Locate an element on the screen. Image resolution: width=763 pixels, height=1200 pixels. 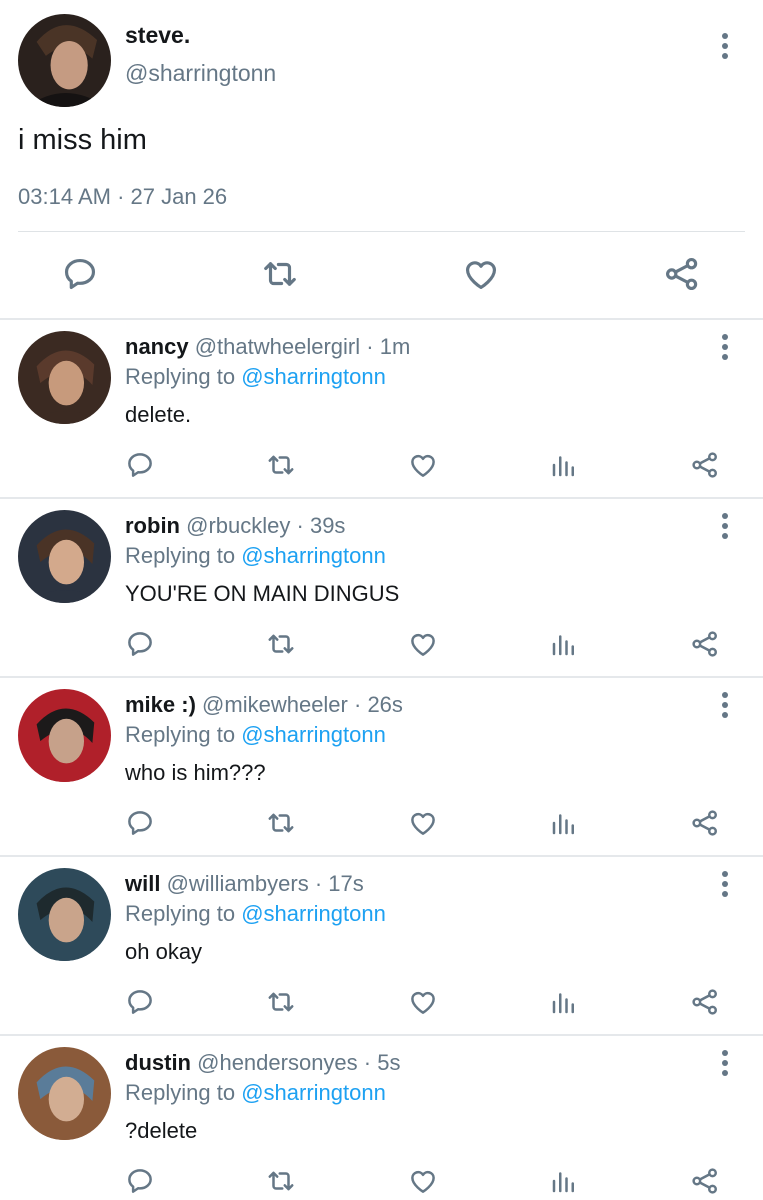
reply-header: robin @rbuckley · 39s is located at coordinates (235, 526).